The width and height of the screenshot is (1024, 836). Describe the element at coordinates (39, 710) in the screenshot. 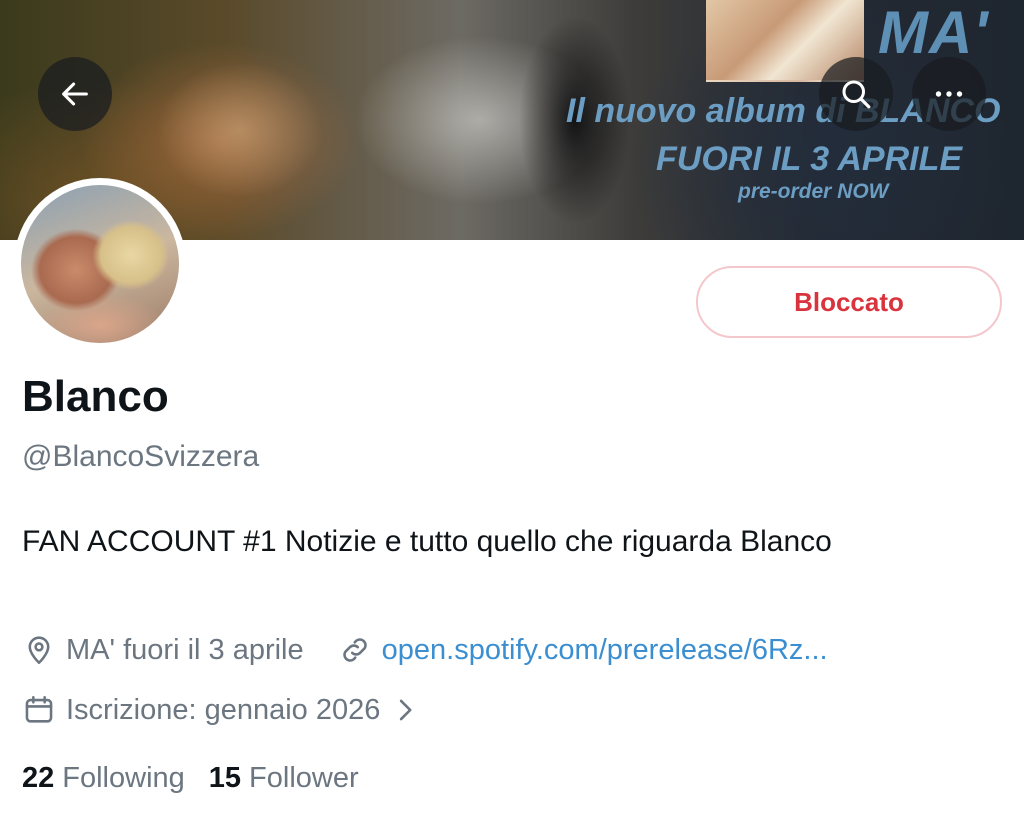

I see `calendar-icon` at that location.